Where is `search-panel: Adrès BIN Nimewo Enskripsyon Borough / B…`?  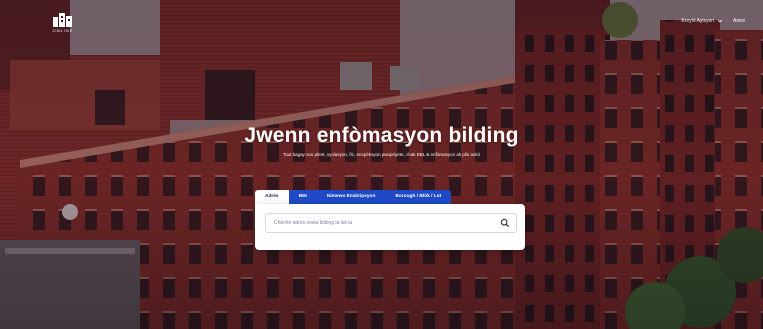 search-panel: Adrès BIN Nimewo Enskripsyon Borough / B… is located at coordinates (390, 220).